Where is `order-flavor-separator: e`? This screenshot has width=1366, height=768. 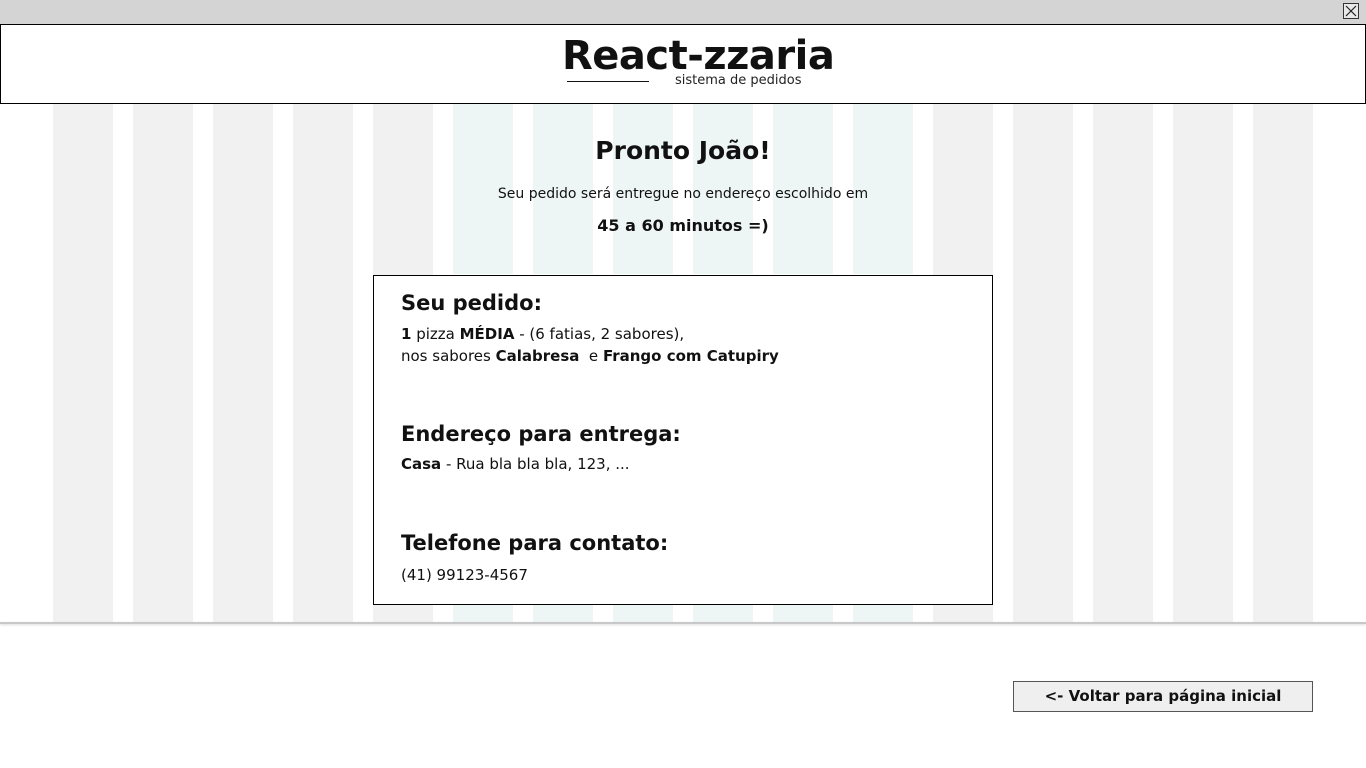
order-flavor-separator: e is located at coordinates (591, 356).